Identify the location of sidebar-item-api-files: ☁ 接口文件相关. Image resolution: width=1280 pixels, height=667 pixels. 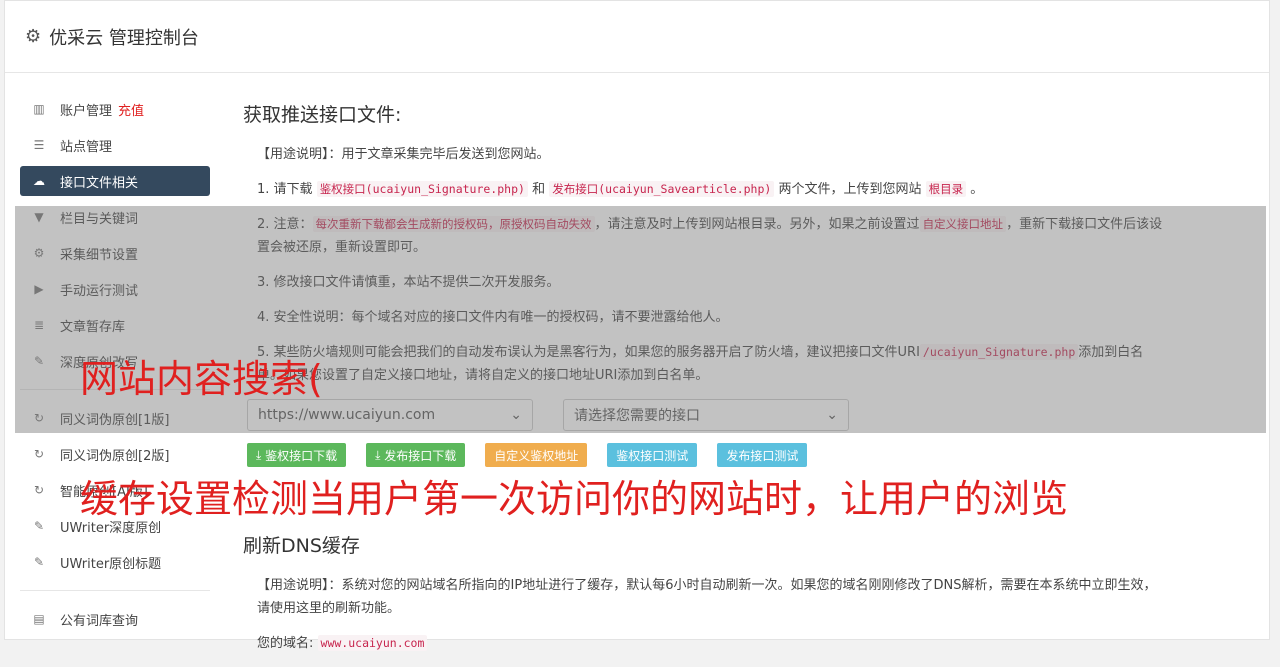
(115, 181).